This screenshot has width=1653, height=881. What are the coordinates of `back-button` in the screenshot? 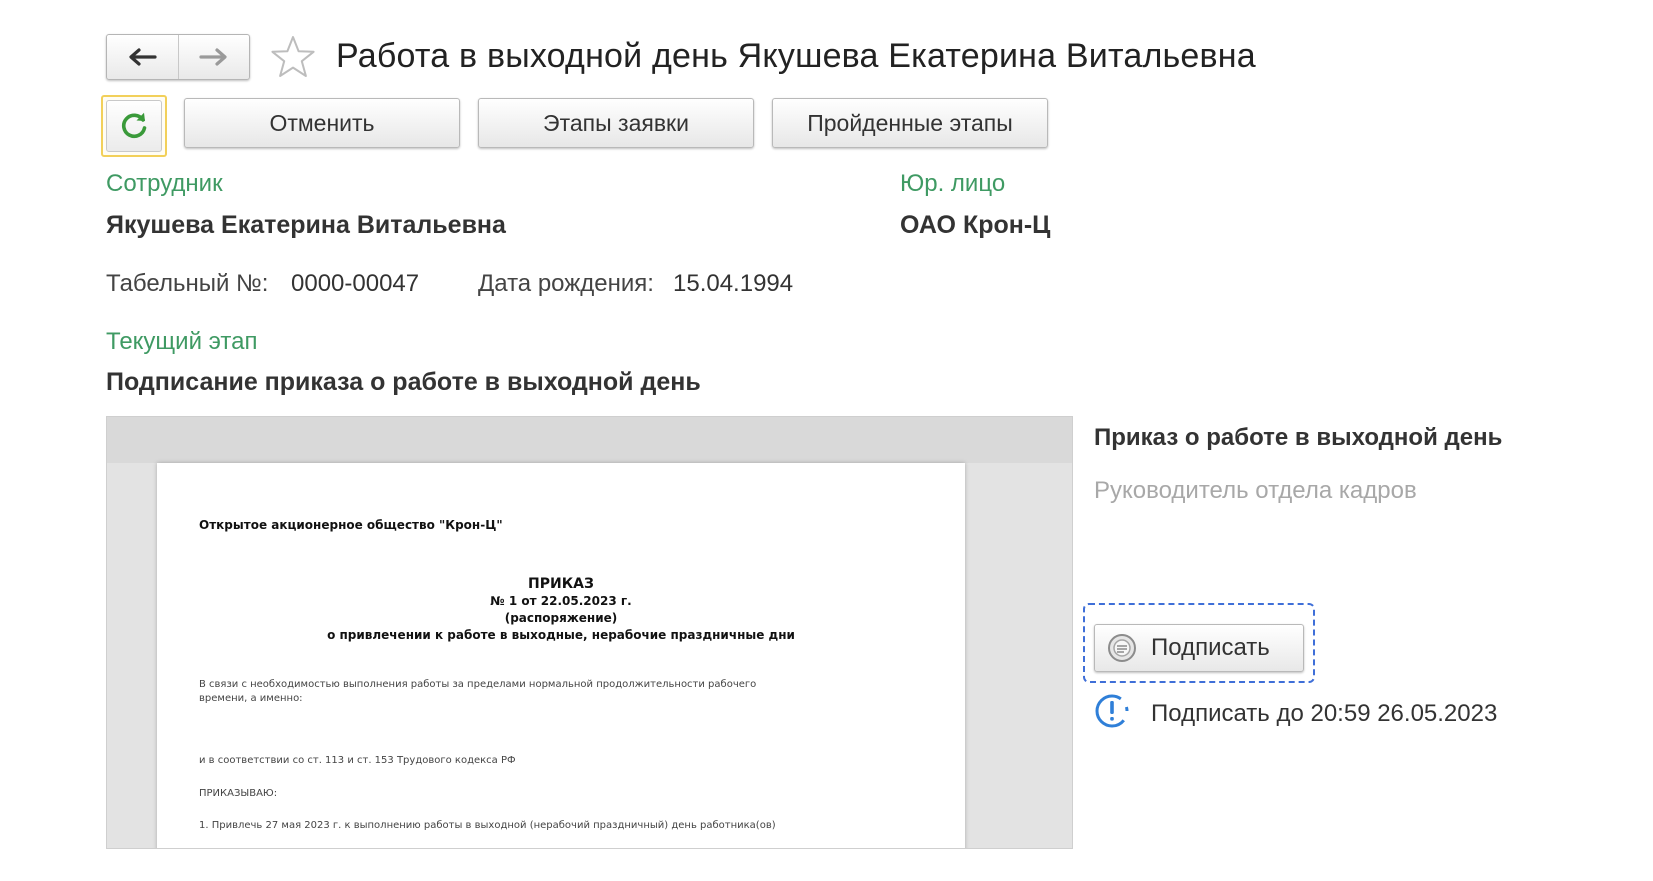 It's located at (142, 57).